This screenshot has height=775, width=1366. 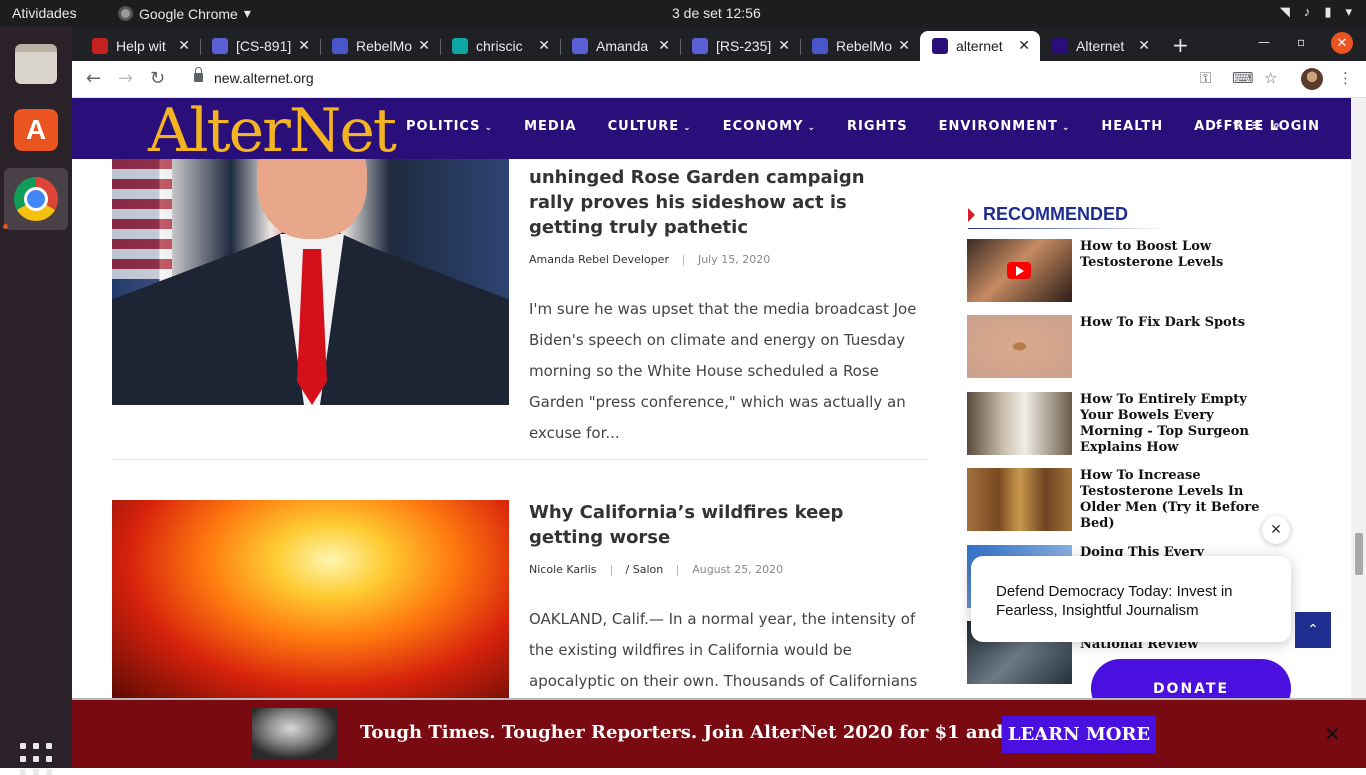 What do you see at coordinates (310, 282) in the screenshot?
I see `article-image-trump` at bounding box center [310, 282].